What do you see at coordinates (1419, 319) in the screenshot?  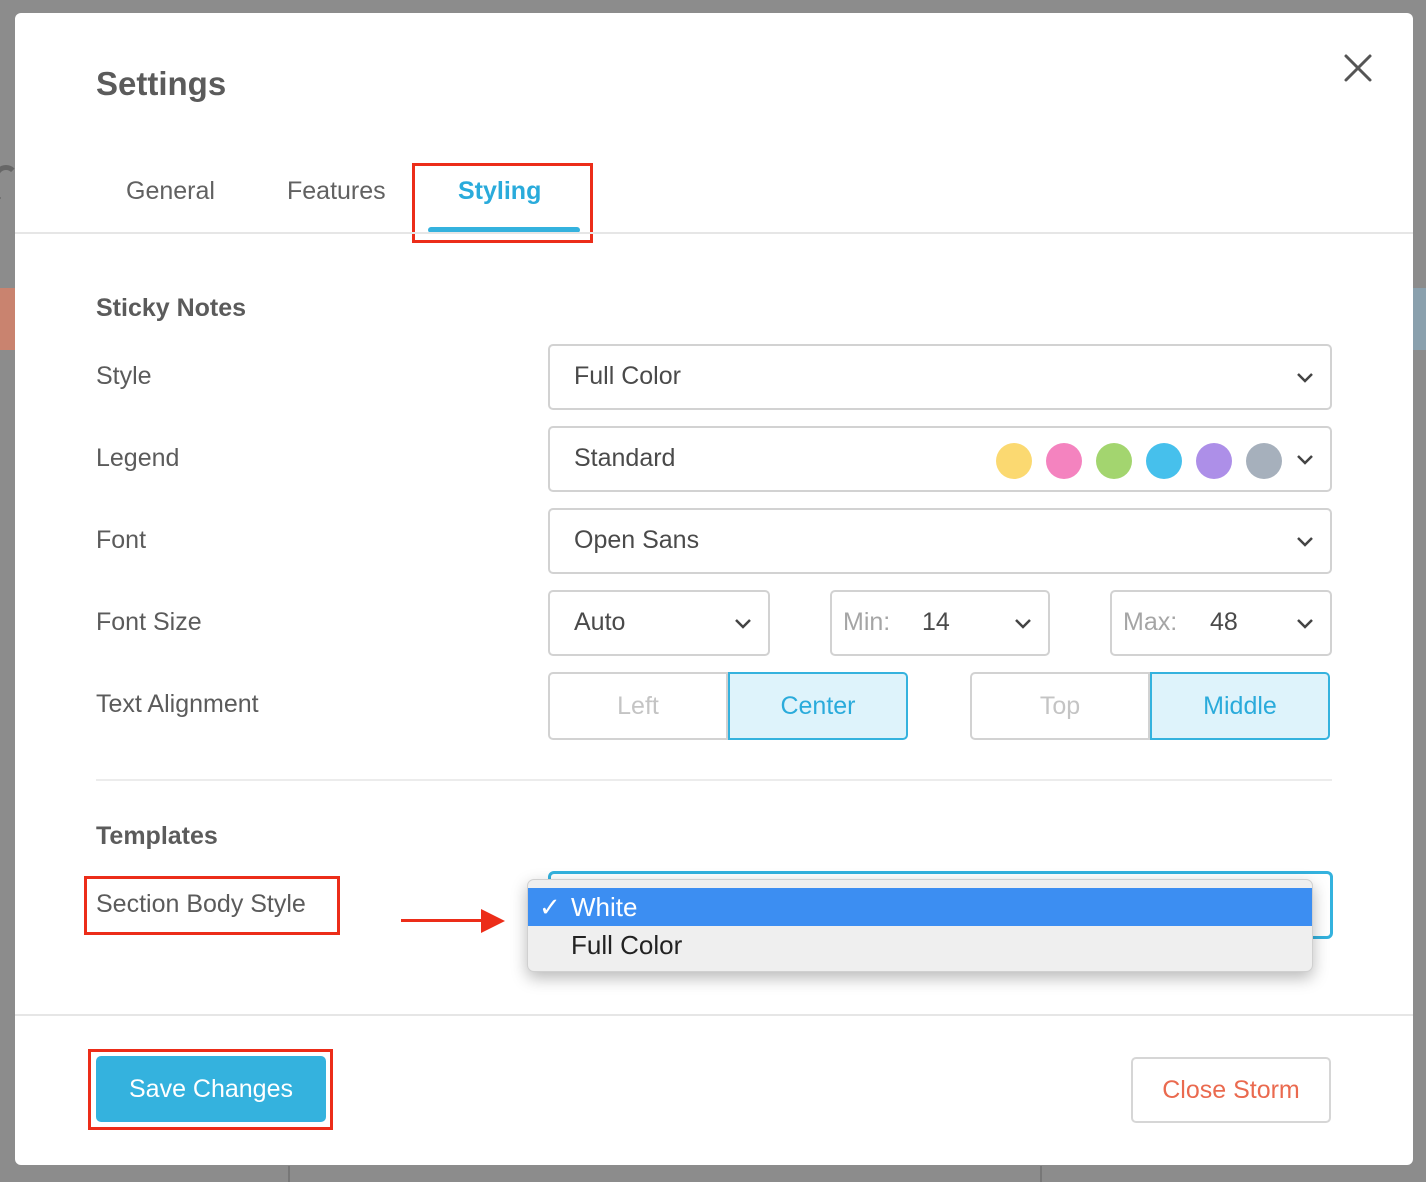 I see `background-canvas-right` at bounding box center [1419, 319].